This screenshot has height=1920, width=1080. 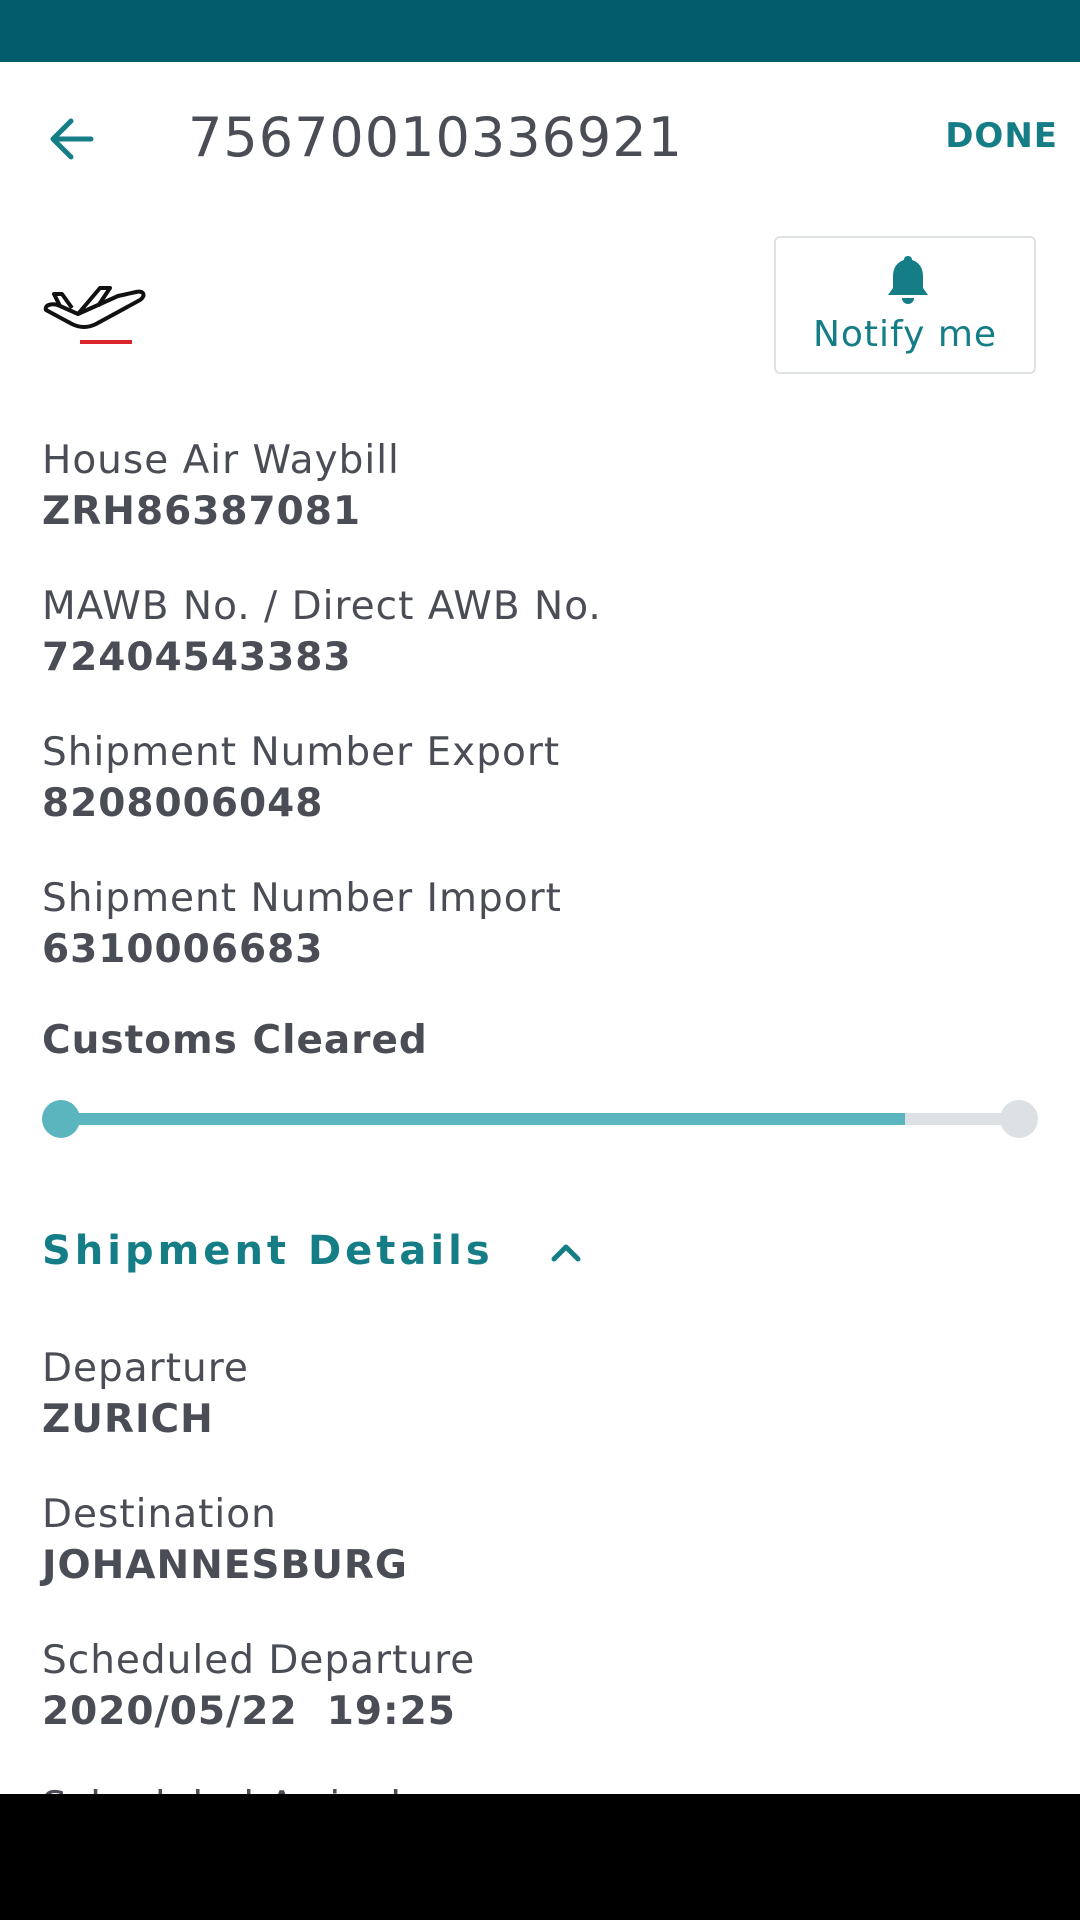 What do you see at coordinates (302, 925) in the screenshot?
I see `shipment-number-import: Shipment Number Import 6310006683` at bounding box center [302, 925].